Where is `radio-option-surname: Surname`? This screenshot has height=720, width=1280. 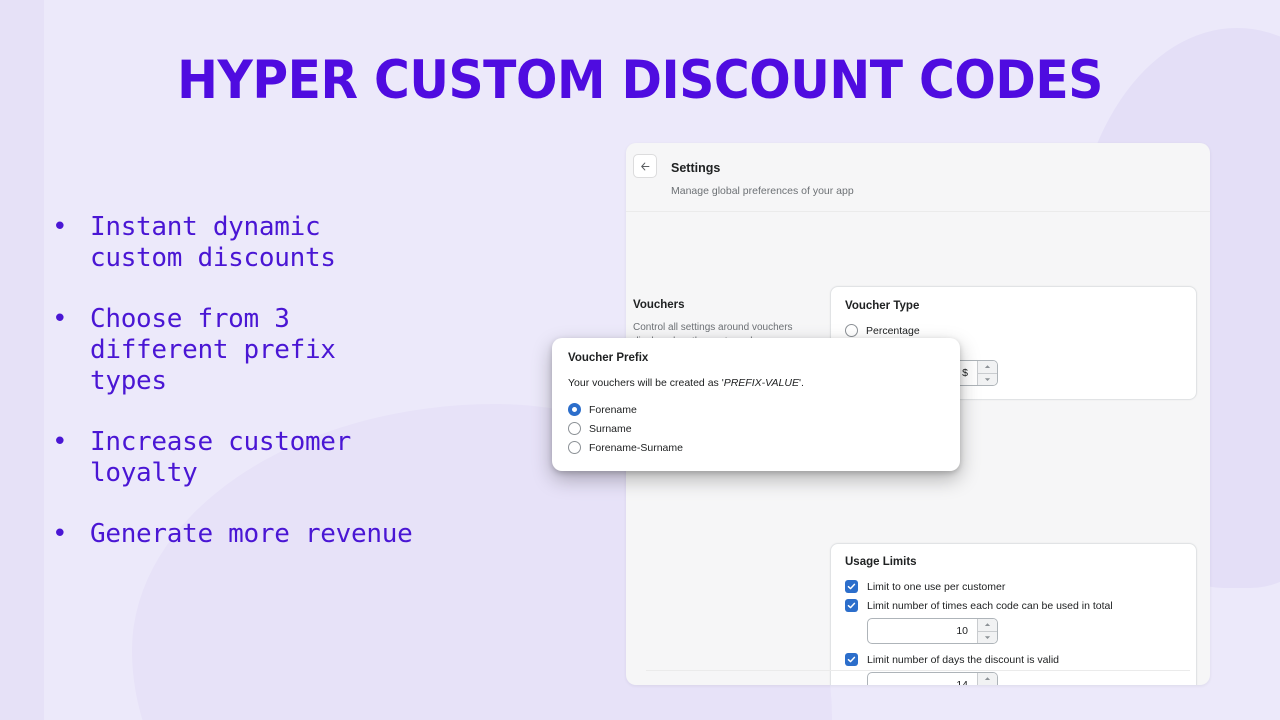 radio-option-surname: Surname is located at coordinates (756, 428).